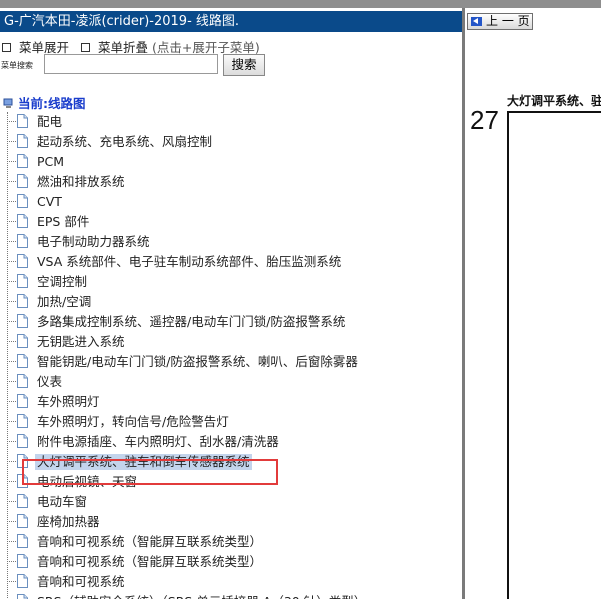 Image resolution: width=601 pixels, height=599 pixels. I want to click on tree-item: 配电, so click(230, 122).